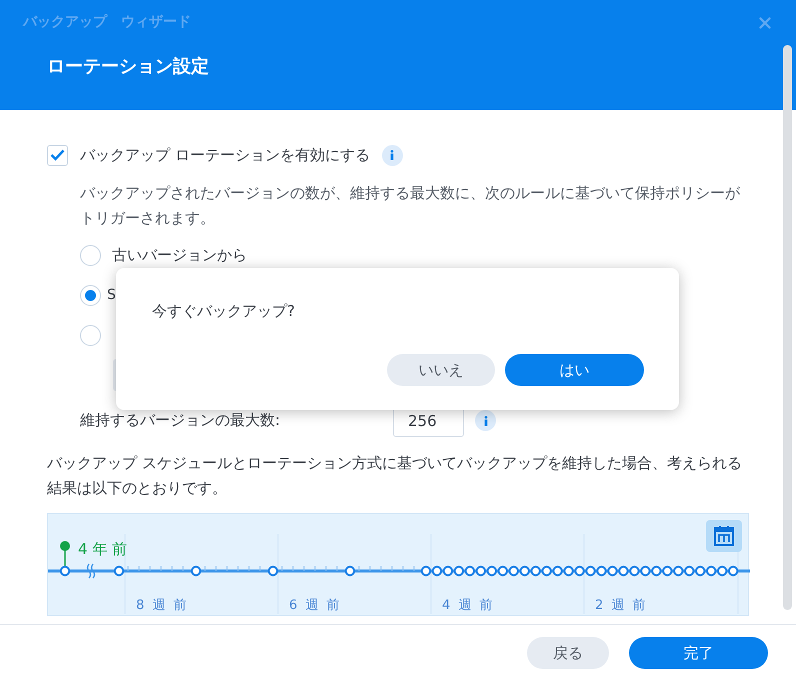 The height and width of the screenshot is (681, 796). Describe the element at coordinates (574, 370) in the screenshot. I see `confirm-button: はい` at that location.